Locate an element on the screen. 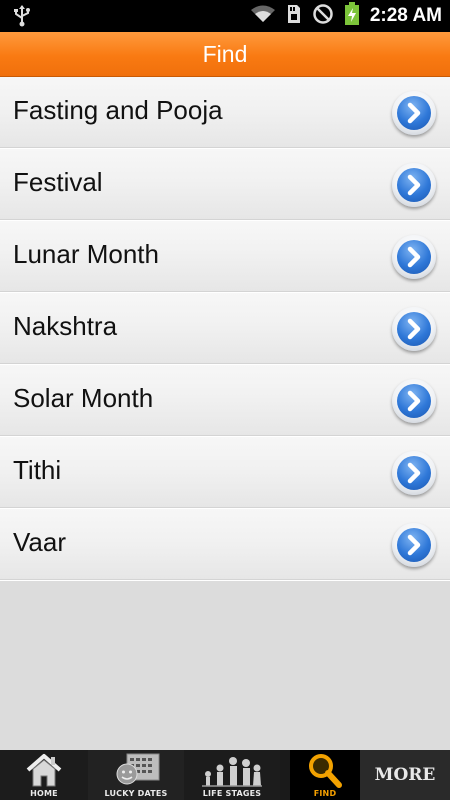  battery-charging-icon is located at coordinates (352, 16).